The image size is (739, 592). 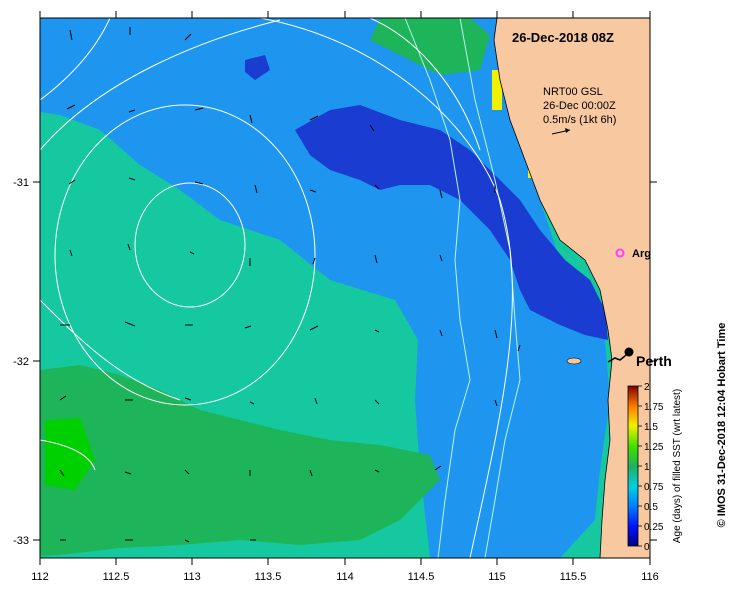 I want to click on colorbar-tick-1-25: 1.25, so click(x=654, y=447).